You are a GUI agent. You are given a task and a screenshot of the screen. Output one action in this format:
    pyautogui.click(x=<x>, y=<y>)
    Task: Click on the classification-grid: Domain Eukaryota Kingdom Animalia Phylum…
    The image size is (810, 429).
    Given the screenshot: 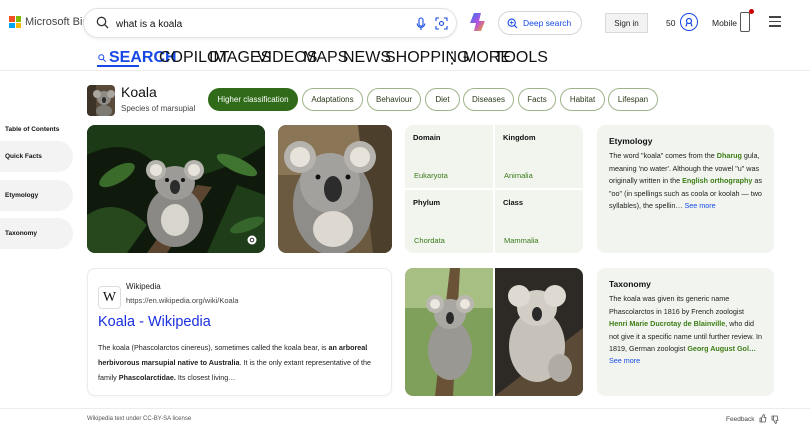 What is the action you would take?
    pyautogui.click(x=494, y=189)
    